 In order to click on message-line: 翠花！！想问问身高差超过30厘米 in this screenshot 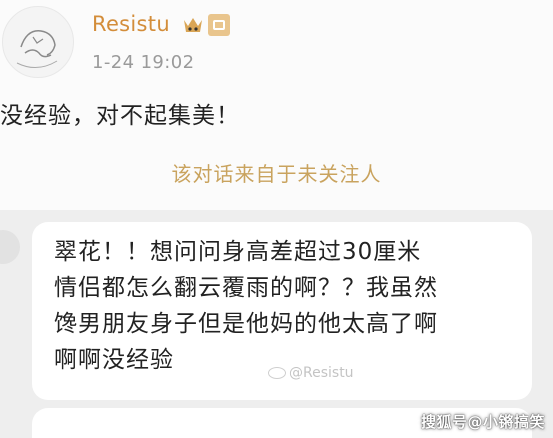, I will do `click(238, 252)`.